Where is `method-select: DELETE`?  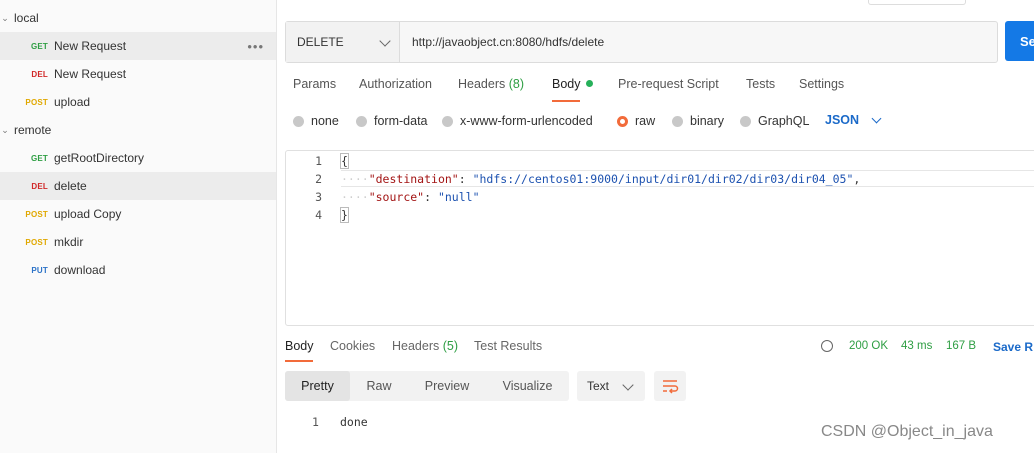
method-select: DELETE is located at coordinates (343, 42).